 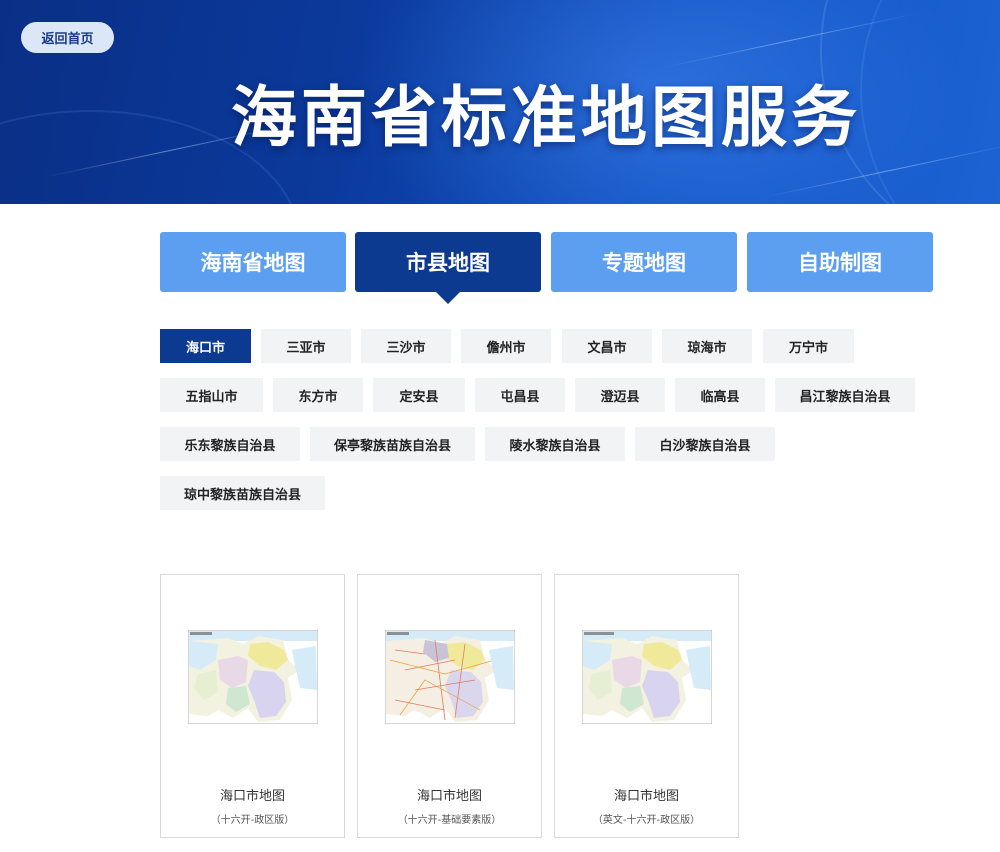 I want to click on tab-city-county-map: 市县地图, so click(x=448, y=268).